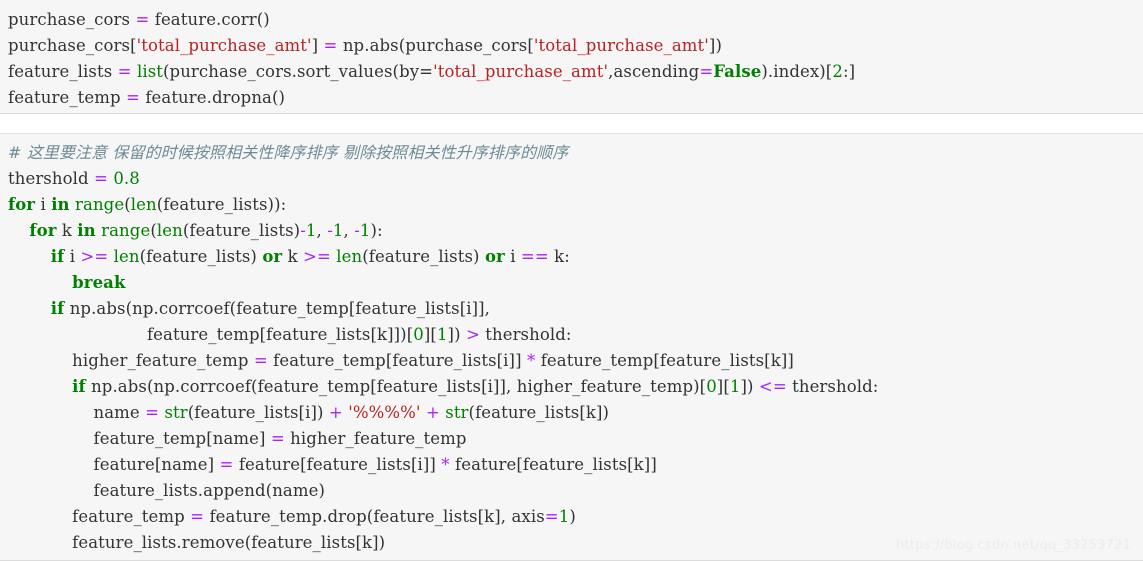 The height and width of the screenshot is (561, 1143). Describe the element at coordinates (149, 71) in the screenshot. I see `code-token: list` at that location.